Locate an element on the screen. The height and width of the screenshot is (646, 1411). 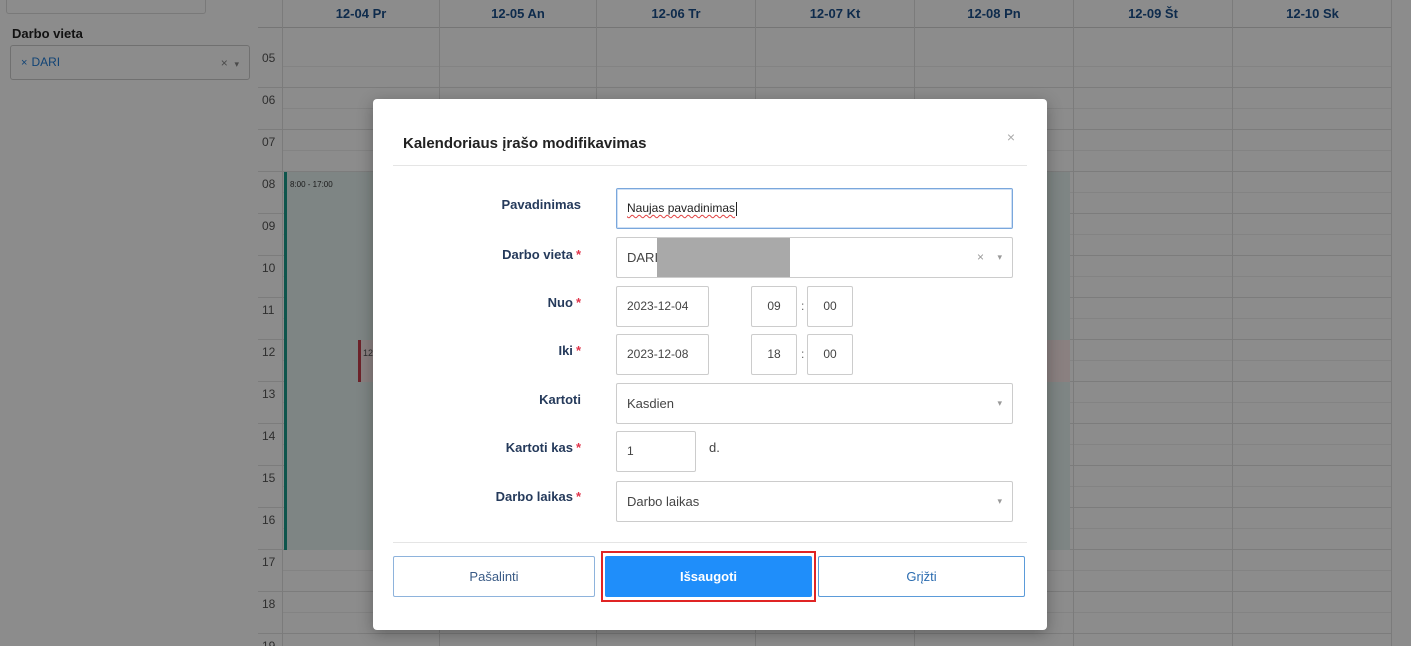
from-date-input: 2023-12-04 is located at coordinates (662, 306).